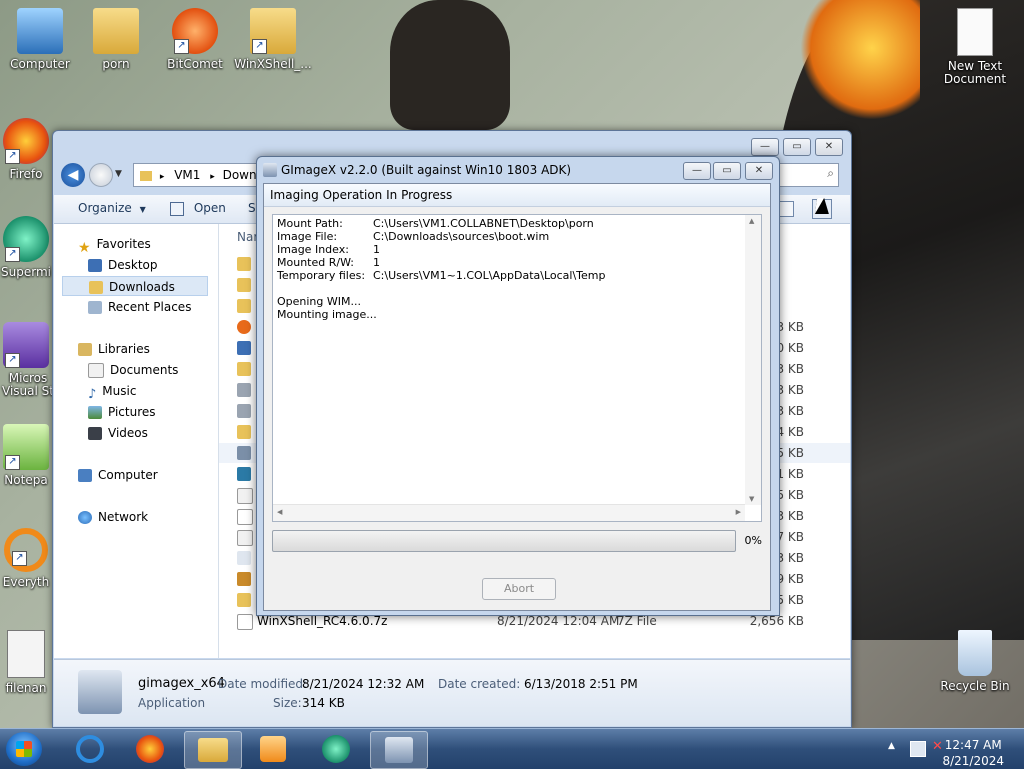 The height and width of the screenshot is (769, 1024). What do you see at coordinates (829, 147) in the screenshot?
I see `explorer-close-button: ✕` at bounding box center [829, 147].